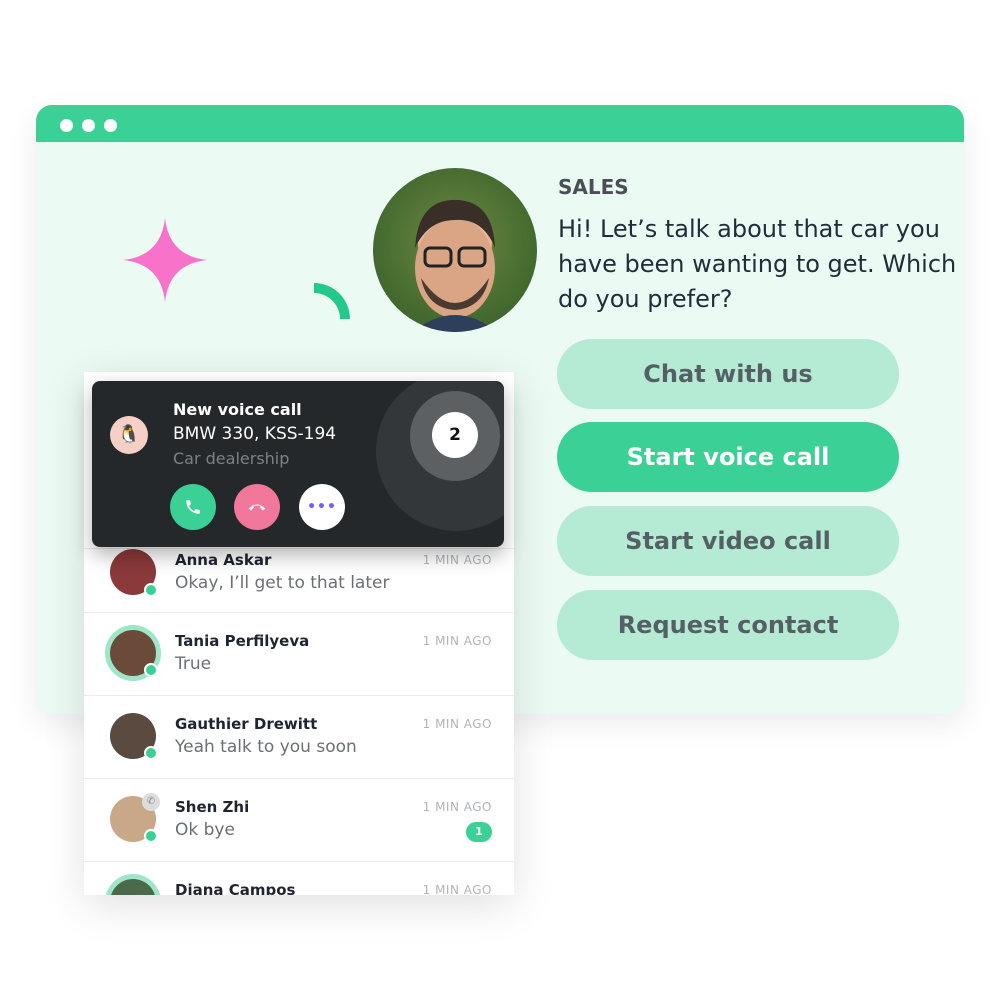 The image size is (1000, 1000). Describe the element at coordinates (728, 541) in the screenshot. I see `start-video-call-button: Start video call` at that location.